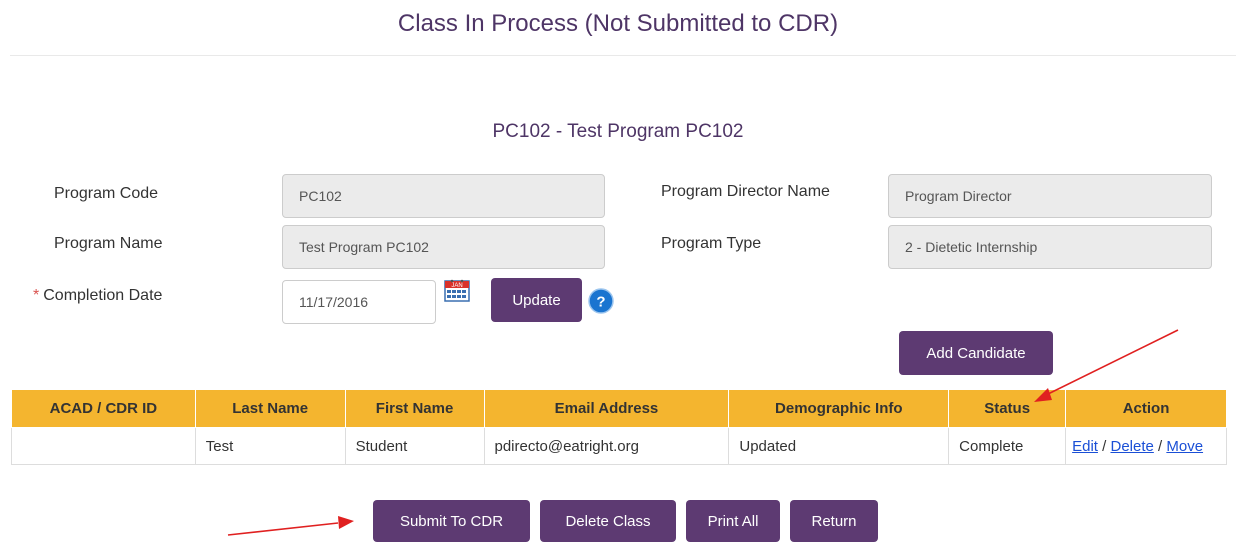  I want to click on header-first-name: First Name, so click(414, 408).